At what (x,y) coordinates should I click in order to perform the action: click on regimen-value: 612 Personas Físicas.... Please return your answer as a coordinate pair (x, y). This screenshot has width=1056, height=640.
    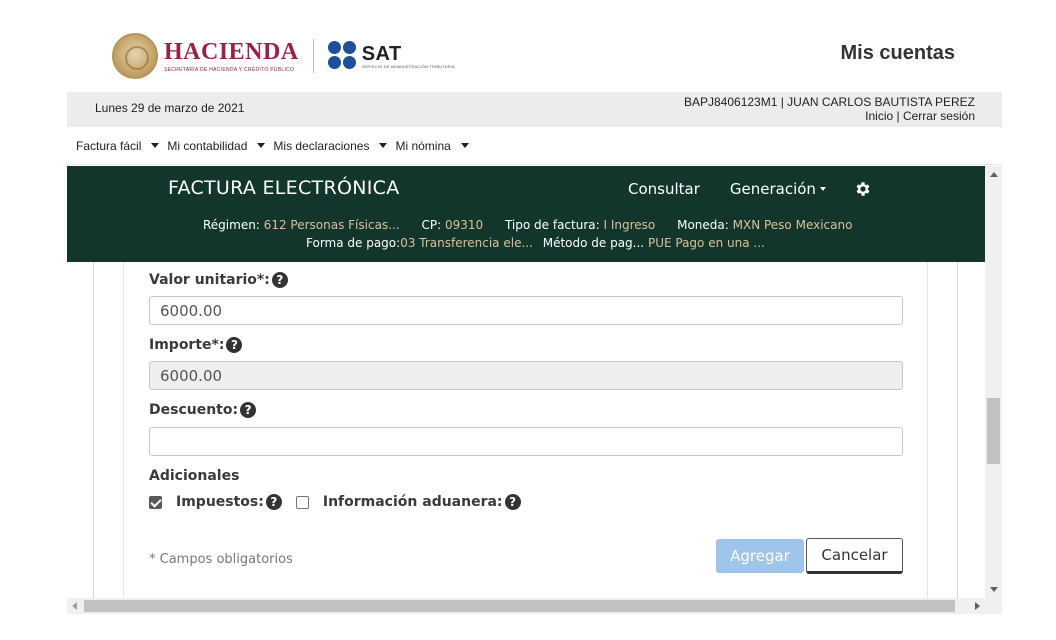
    Looking at the image, I should click on (331, 225).